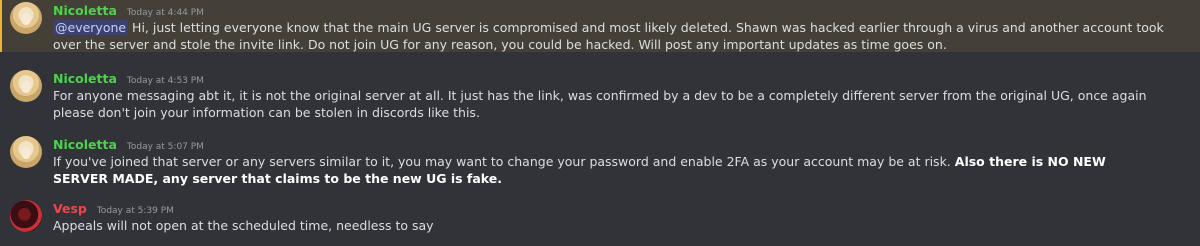  What do you see at coordinates (165, 147) in the screenshot?
I see `message-timestamp: Today at 5:07 PM` at bounding box center [165, 147].